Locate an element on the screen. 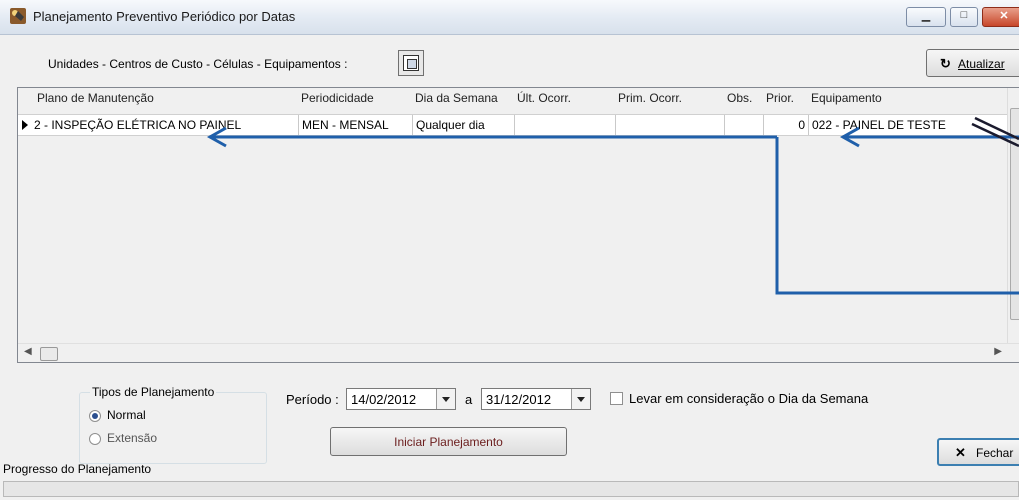 This screenshot has width=1019, height=500. cell-dia-semana: Qualquer dia is located at coordinates (464, 125).